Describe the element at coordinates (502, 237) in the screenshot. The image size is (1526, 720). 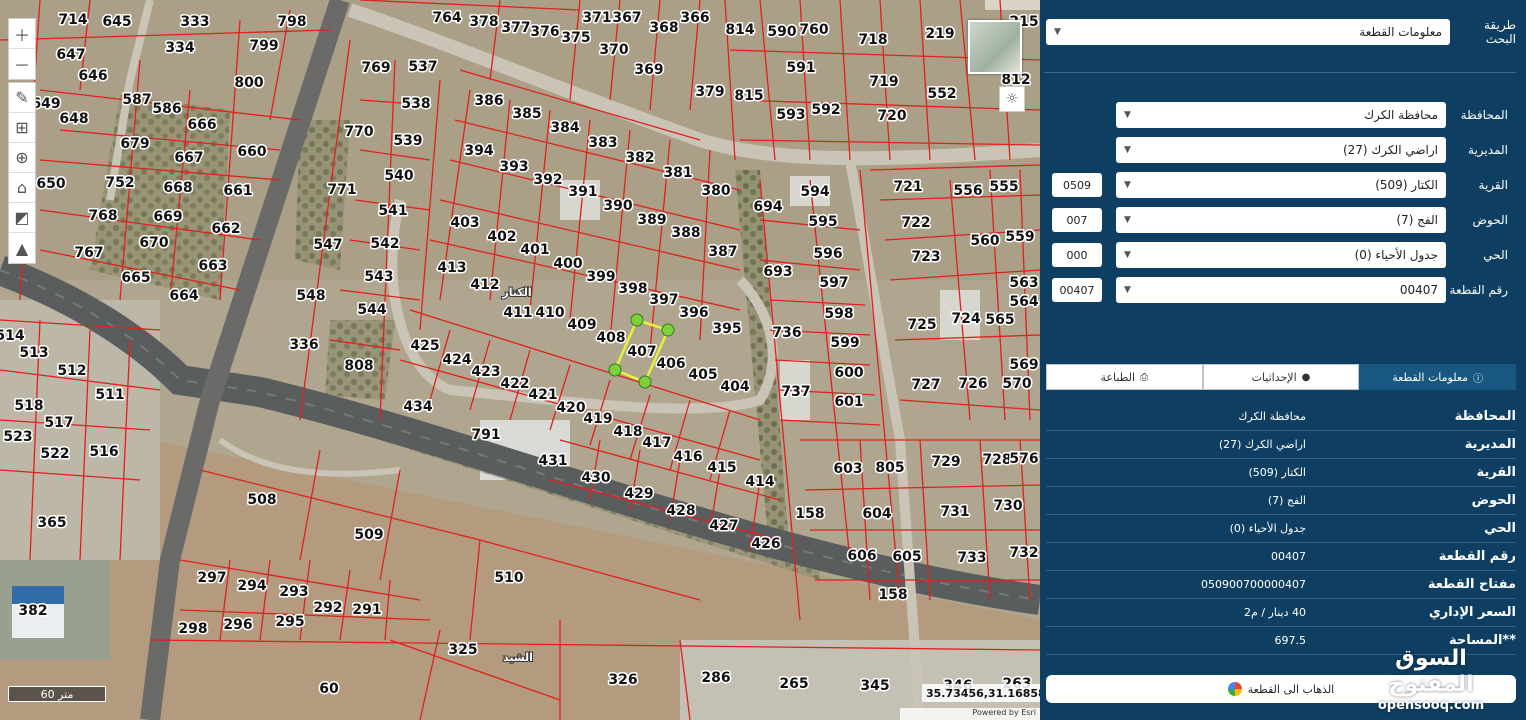
I see `parcel-label-402: 402` at that location.